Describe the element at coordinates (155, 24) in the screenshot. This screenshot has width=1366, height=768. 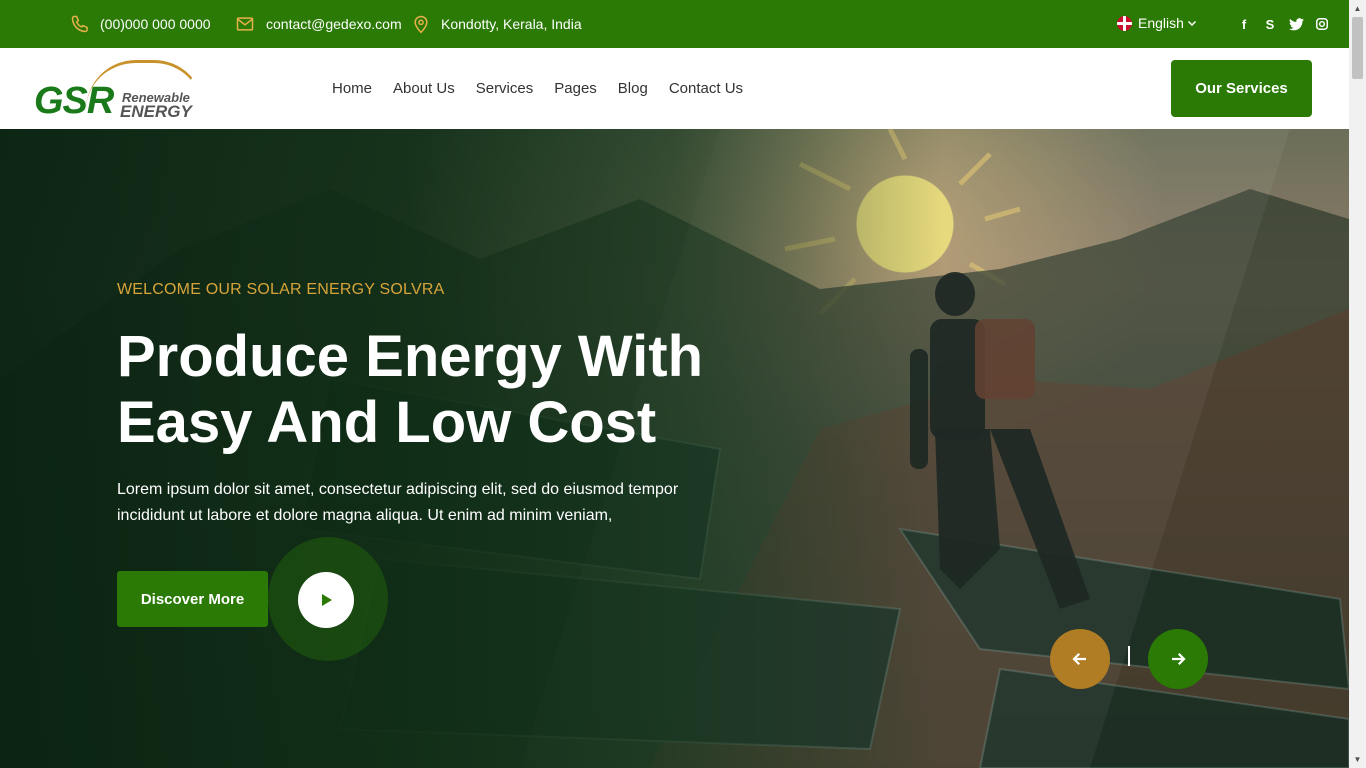
I see `phone-text: (00)000 000 0000` at that location.